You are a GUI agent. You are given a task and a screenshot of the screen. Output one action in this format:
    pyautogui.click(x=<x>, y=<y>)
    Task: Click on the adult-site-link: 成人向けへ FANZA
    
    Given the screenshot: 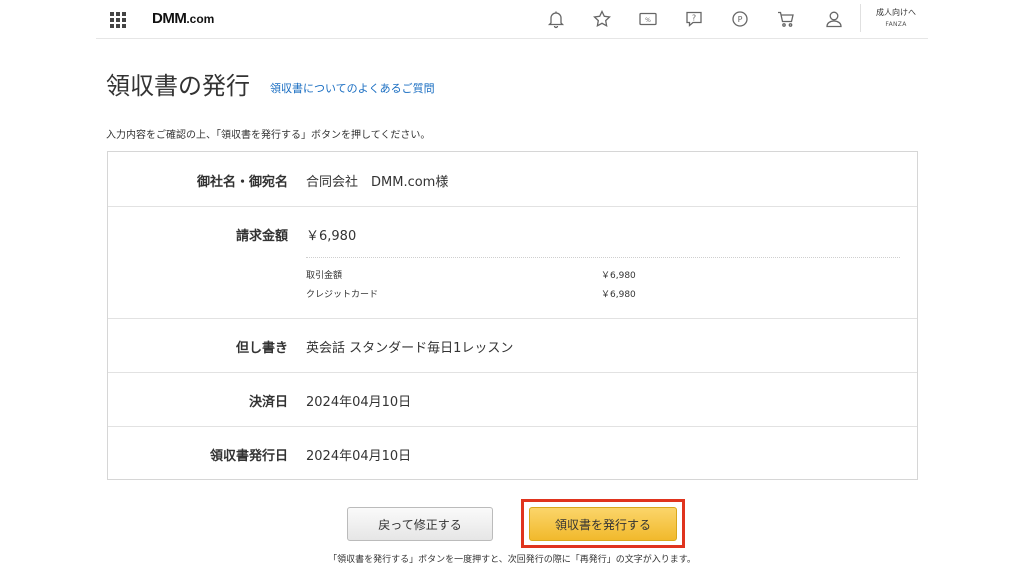 What is the action you would take?
    pyautogui.click(x=896, y=18)
    